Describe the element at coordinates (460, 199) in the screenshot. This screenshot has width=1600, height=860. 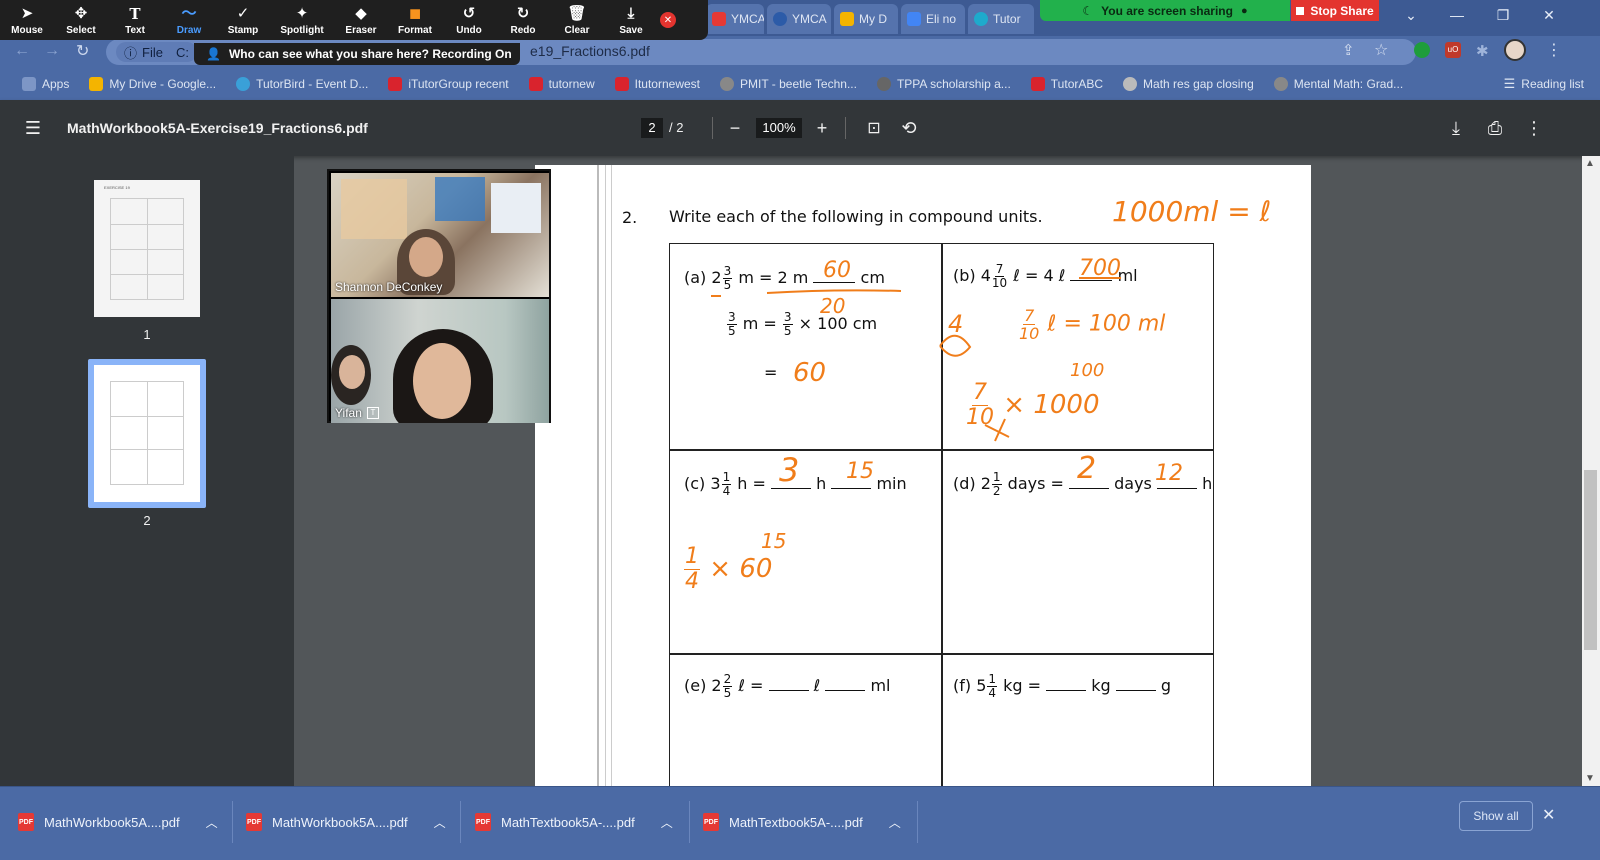
I see `wall-poster` at that location.